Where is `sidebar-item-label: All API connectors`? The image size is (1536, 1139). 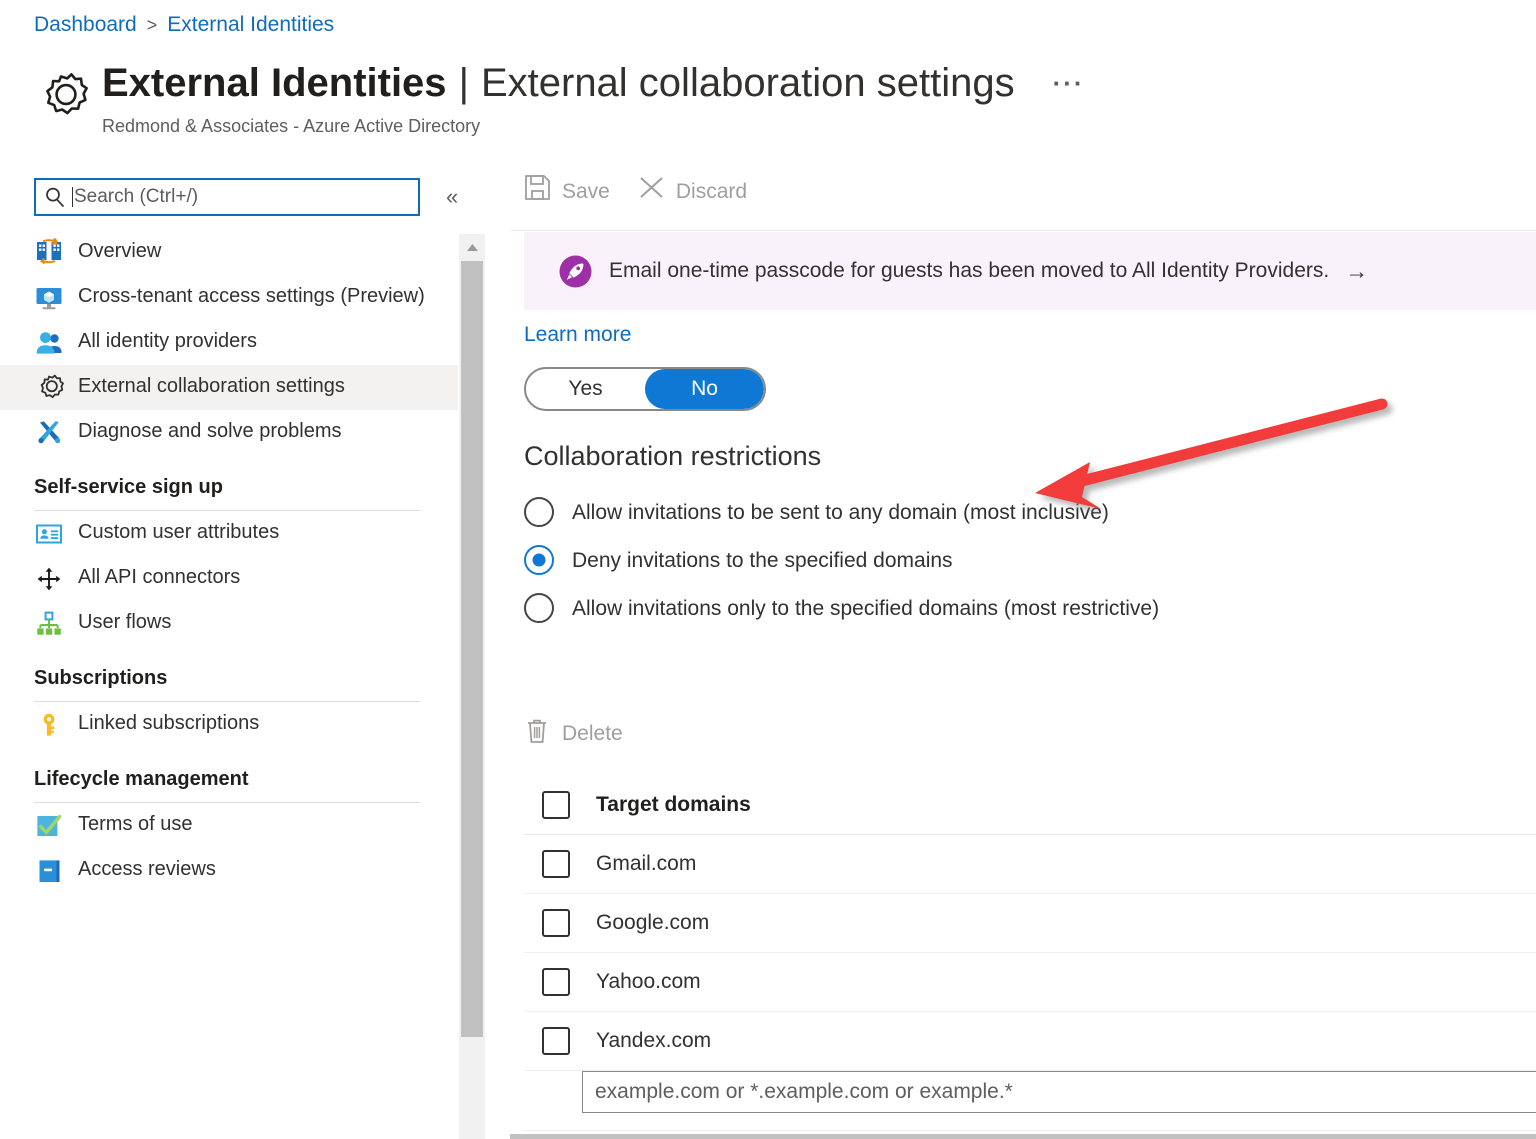 sidebar-item-label: All API connectors is located at coordinates (159, 577).